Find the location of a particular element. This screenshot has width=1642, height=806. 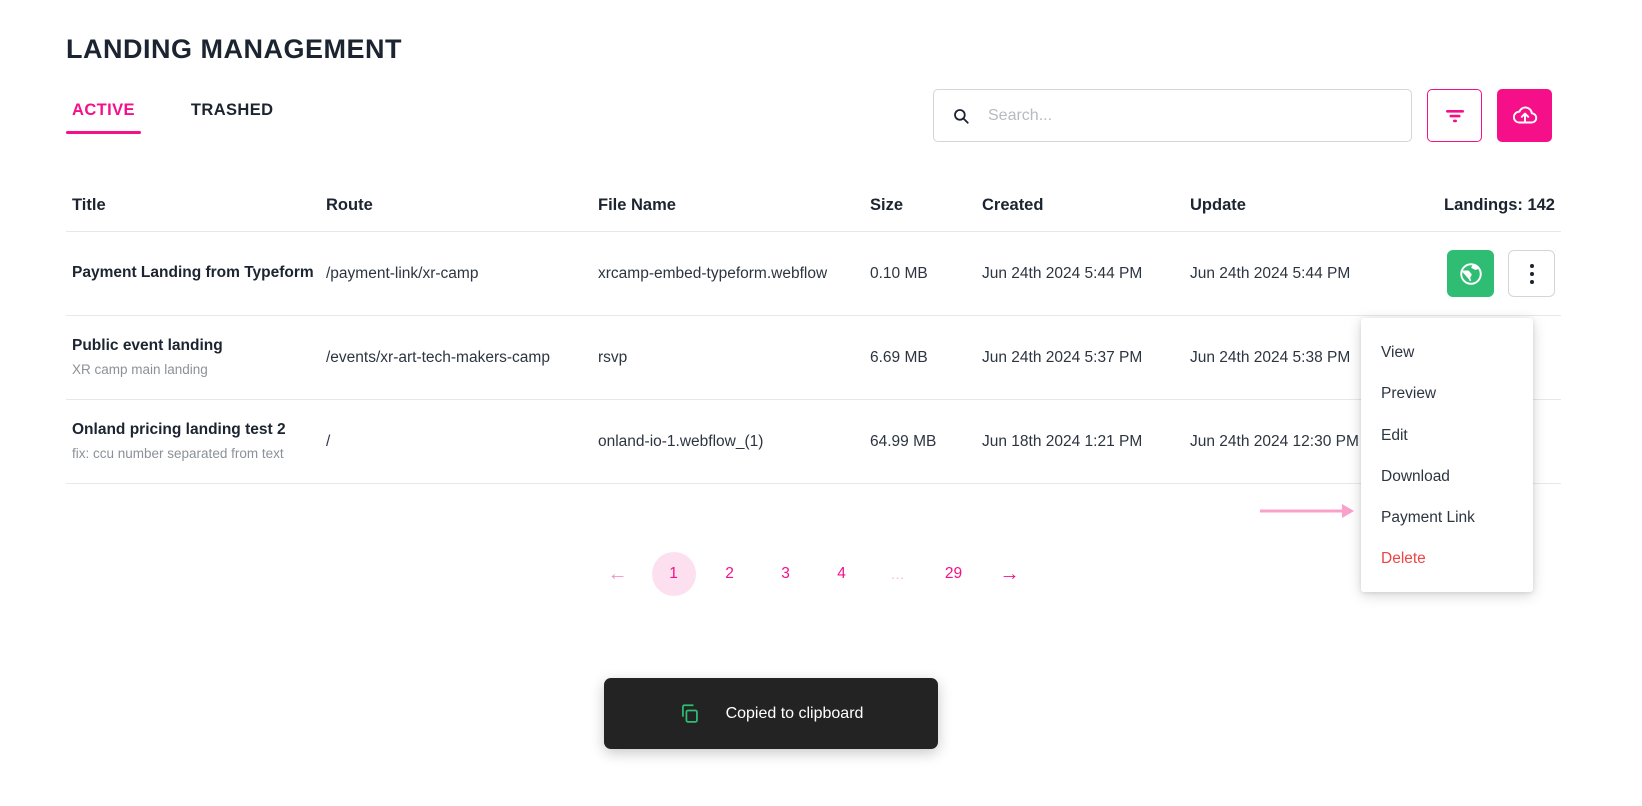

cloud-upload-icon is located at coordinates (1524, 114).